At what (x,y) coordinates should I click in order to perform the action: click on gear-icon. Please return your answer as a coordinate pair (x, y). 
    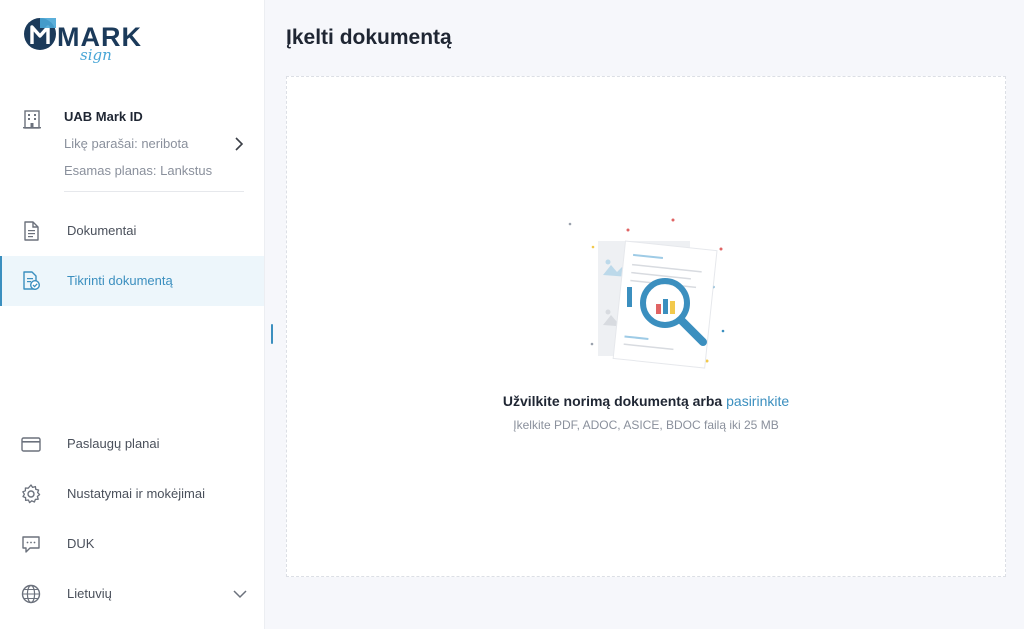
    Looking at the image, I should click on (31, 494).